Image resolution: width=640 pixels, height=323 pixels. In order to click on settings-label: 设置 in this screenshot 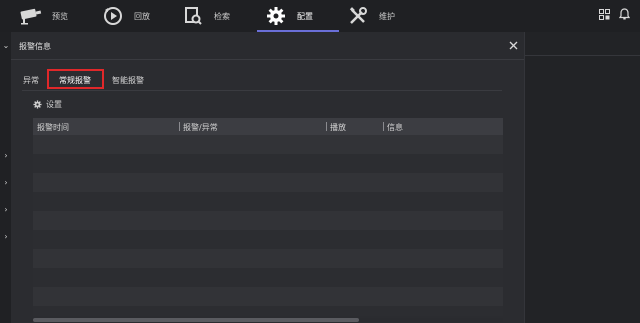, I will do `click(54, 104)`.